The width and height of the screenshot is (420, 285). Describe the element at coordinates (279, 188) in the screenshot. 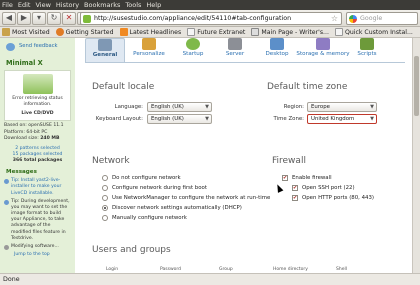

I see `mouse-cursor-icon` at that location.